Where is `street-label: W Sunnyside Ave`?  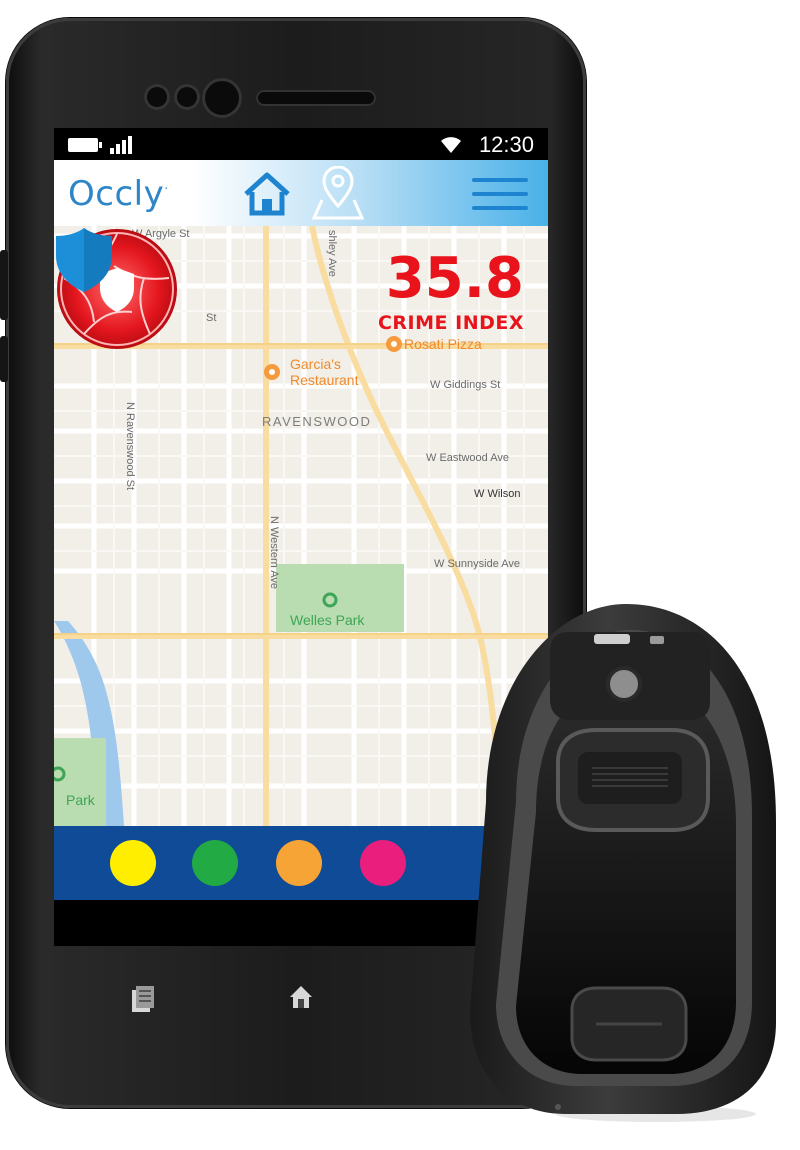 street-label: W Sunnyside Ave is located at coordinates (477, 564).